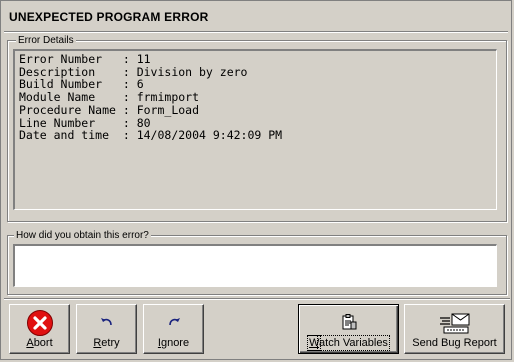  What do you see at coordinates (109, 109) in the screenshot?
I see `detail-line: Procedure Name : Form_Load` at bounding box center [109, 109].